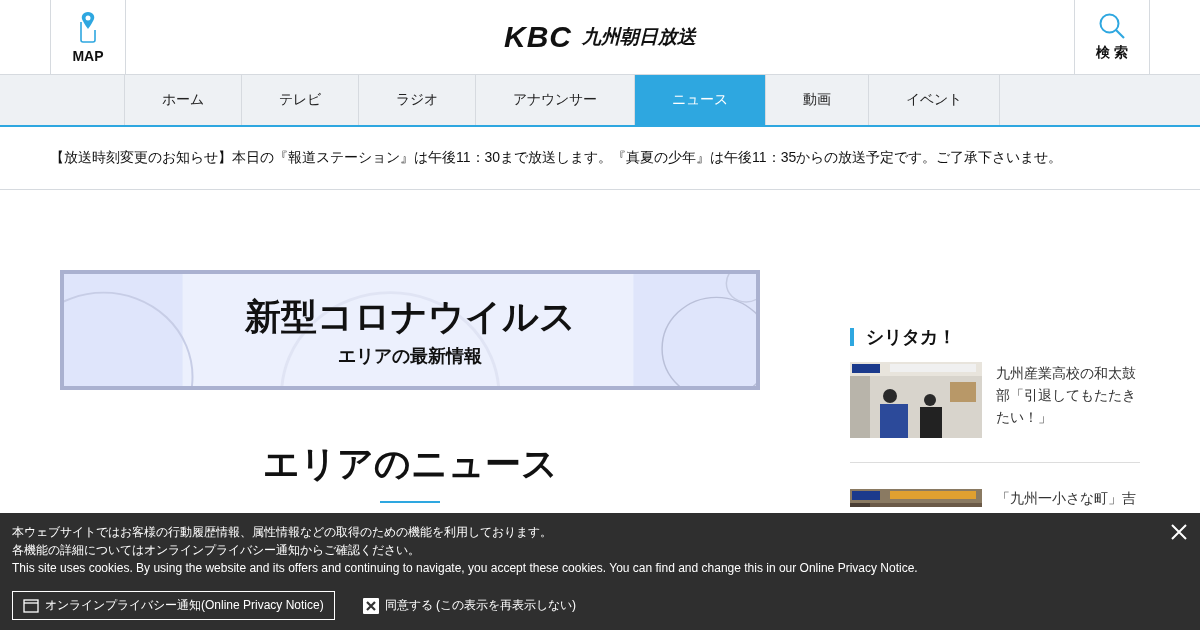 The height and width of the screenshot is (630, 1200). Describe the element at coordinates (410, 464) in the screenshot. I see `section-title: エリアのニュース` at that location.